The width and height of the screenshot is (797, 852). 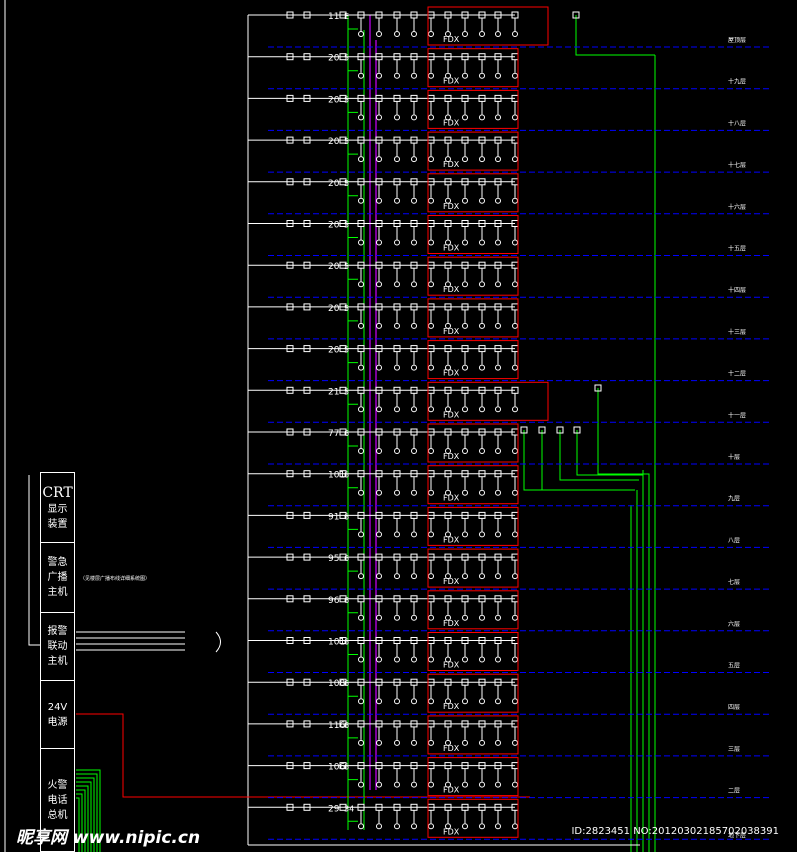 I want to click on floor-2-green-tap, so click(x=352, y=108).